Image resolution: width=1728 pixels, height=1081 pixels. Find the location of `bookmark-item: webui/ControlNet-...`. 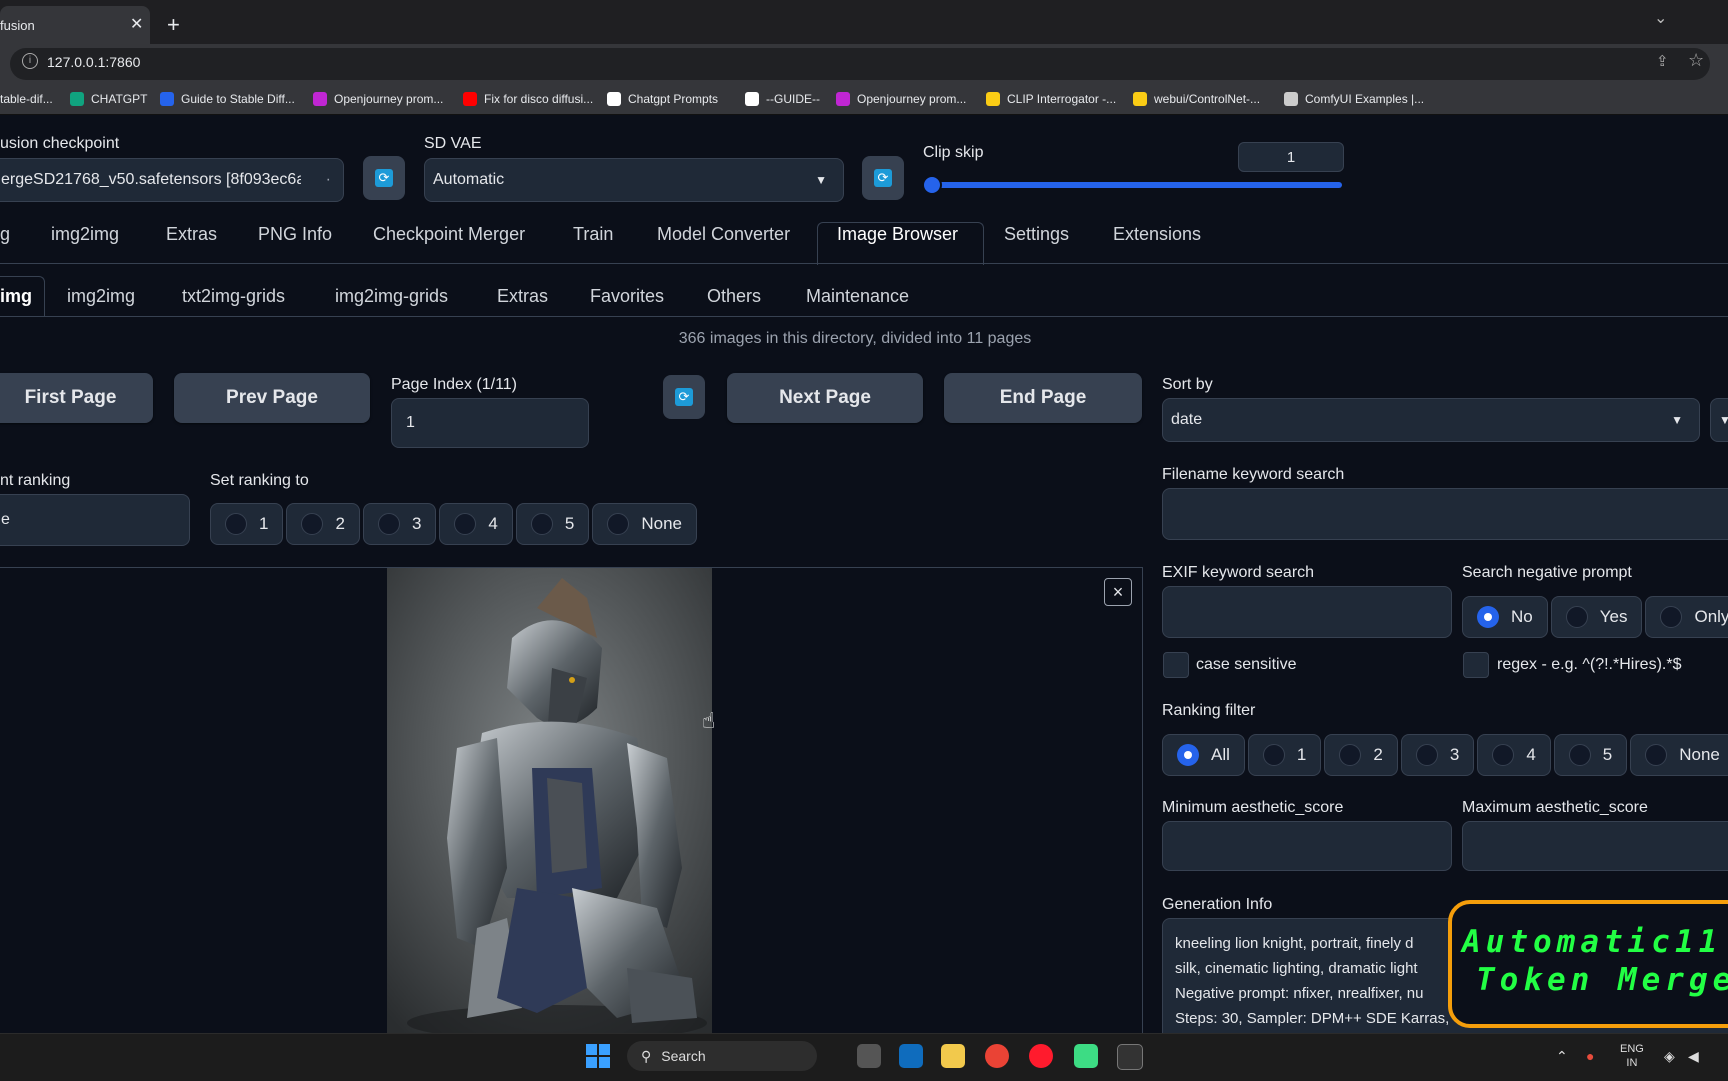

bookmark-item: webui/ControlNet-... is located at coordinates (1196, 99).